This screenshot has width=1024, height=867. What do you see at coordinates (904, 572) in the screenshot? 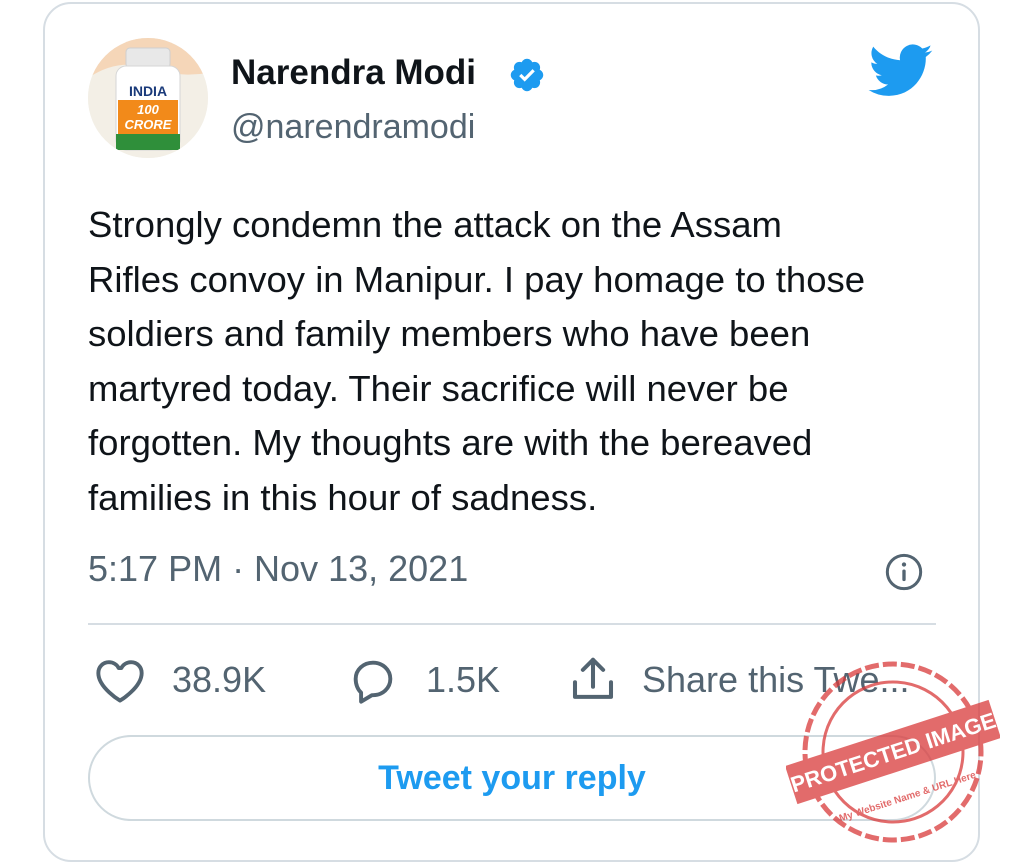
I see `info-icon` at bounding box center [904, 572].